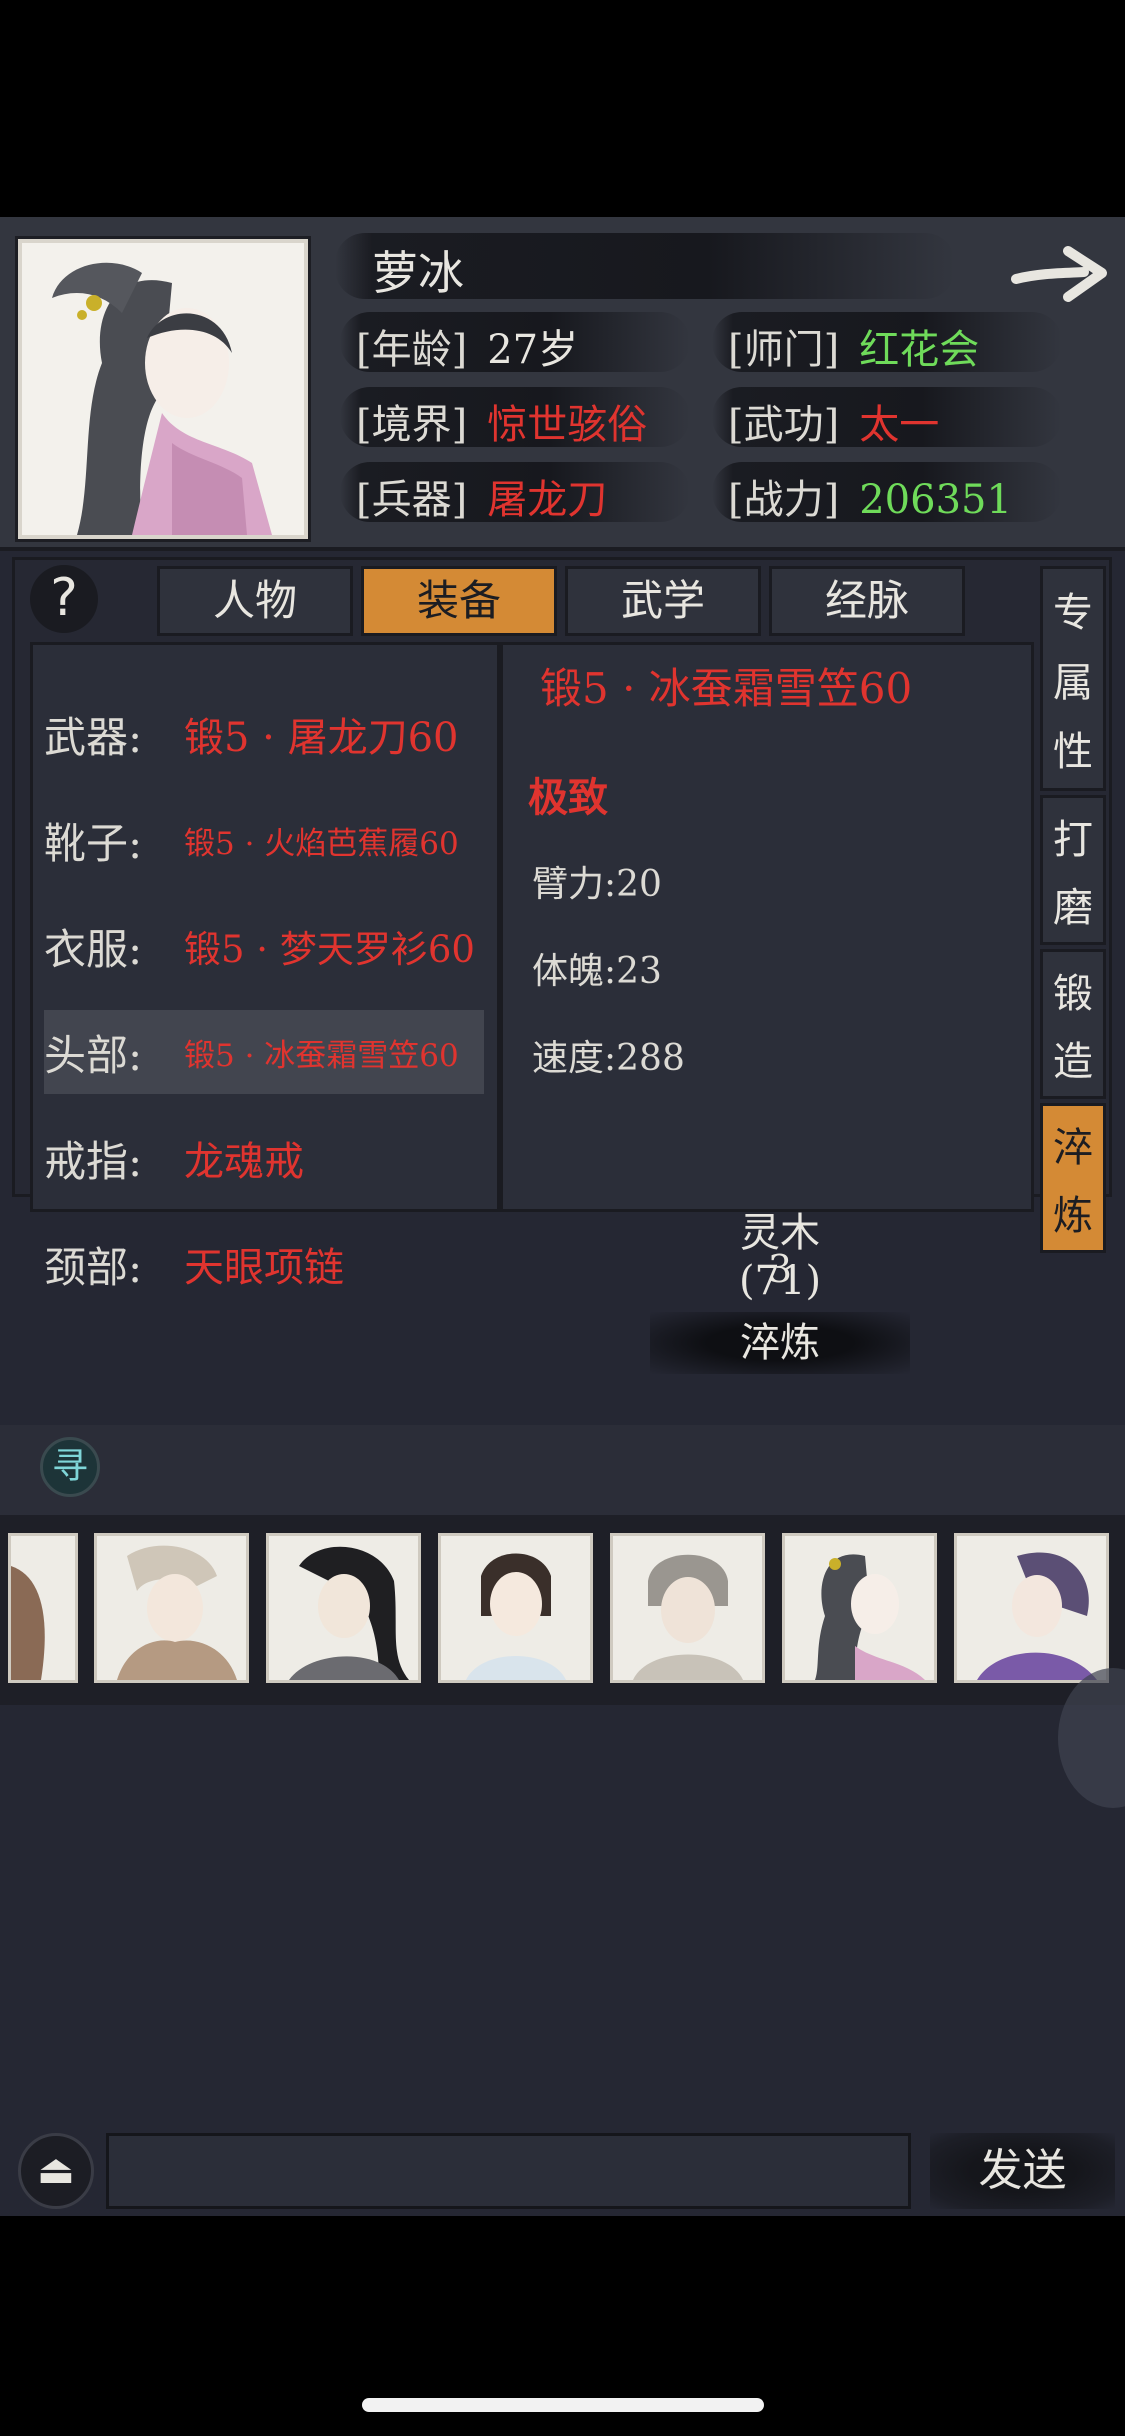 The image size is (1125, 2436). Describe the element at coordinates (1073, 1215) in the screenshot. I see `side-tab-char: 炼` at that location.